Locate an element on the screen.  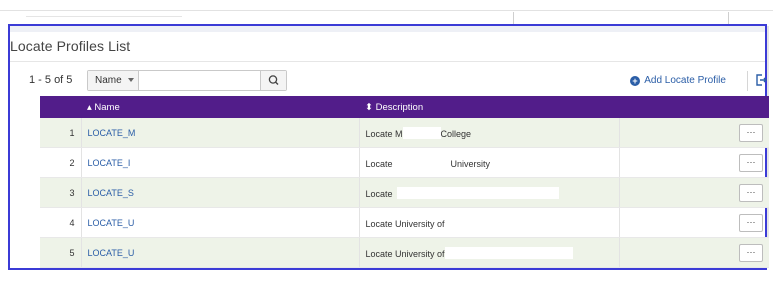
table-row: 1 LOCATE_M Locate M College ··· is located at coordinates (404, 133).